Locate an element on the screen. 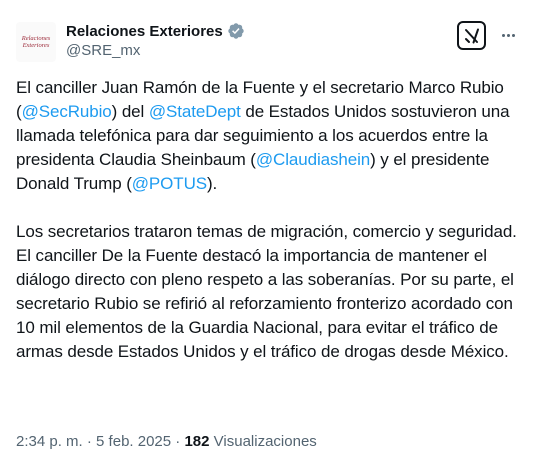  text-segment: ). is located at coordinates (212, 183).